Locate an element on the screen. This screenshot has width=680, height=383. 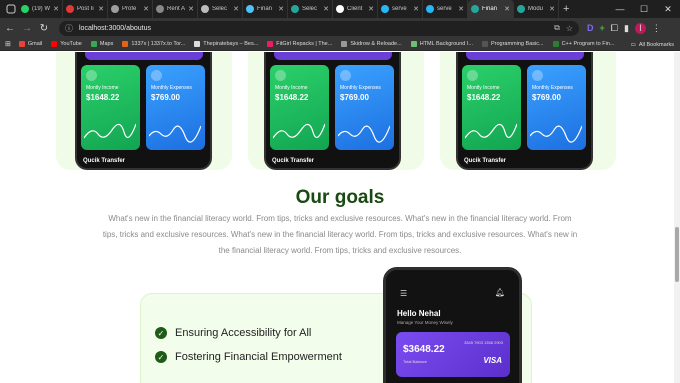
income-value: $1648.22 is located at coordinates (484, 97).